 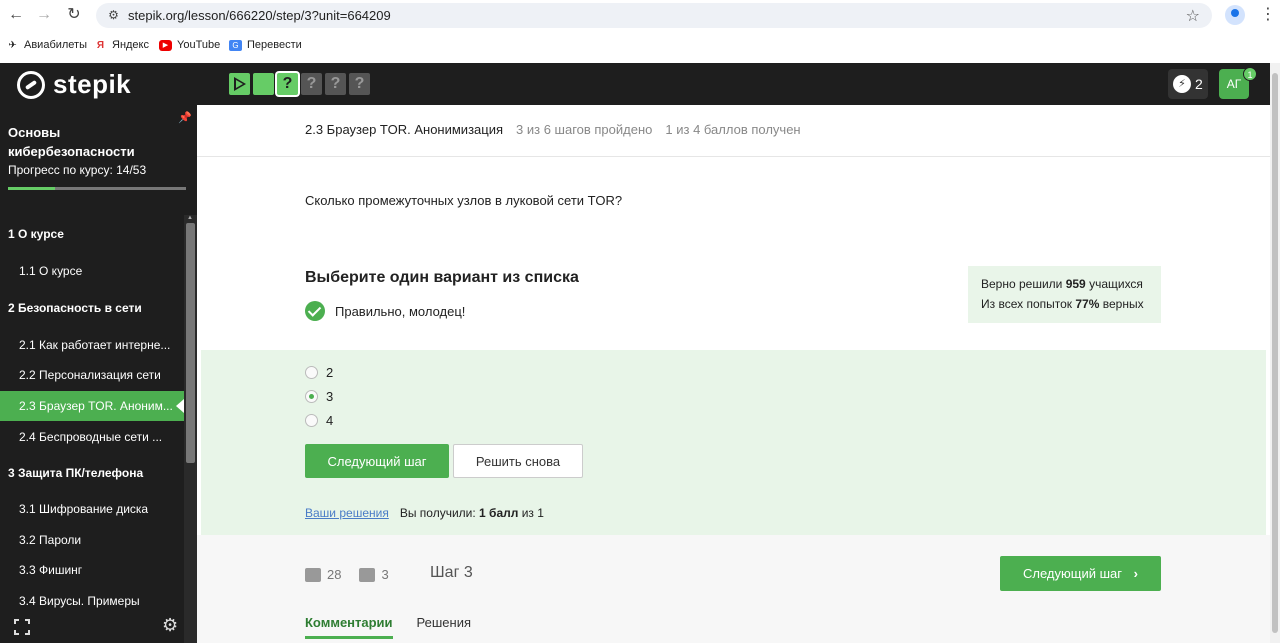 What do you see at coordinates (92, 540) in the screenshot?
I see `sidebar-lesson: 3.2 Пароли` at bounding box center [92, 540].